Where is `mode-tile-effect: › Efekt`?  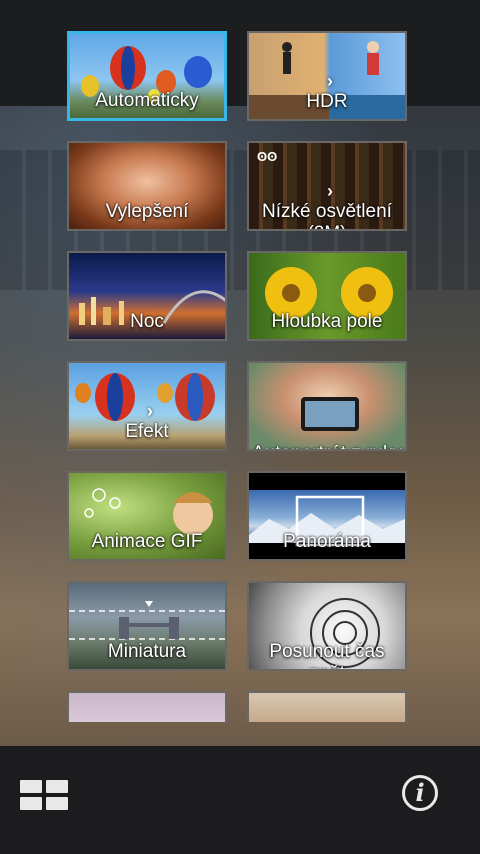 mode-tile-effect: › Efekt is located at coordinates (147, 406).